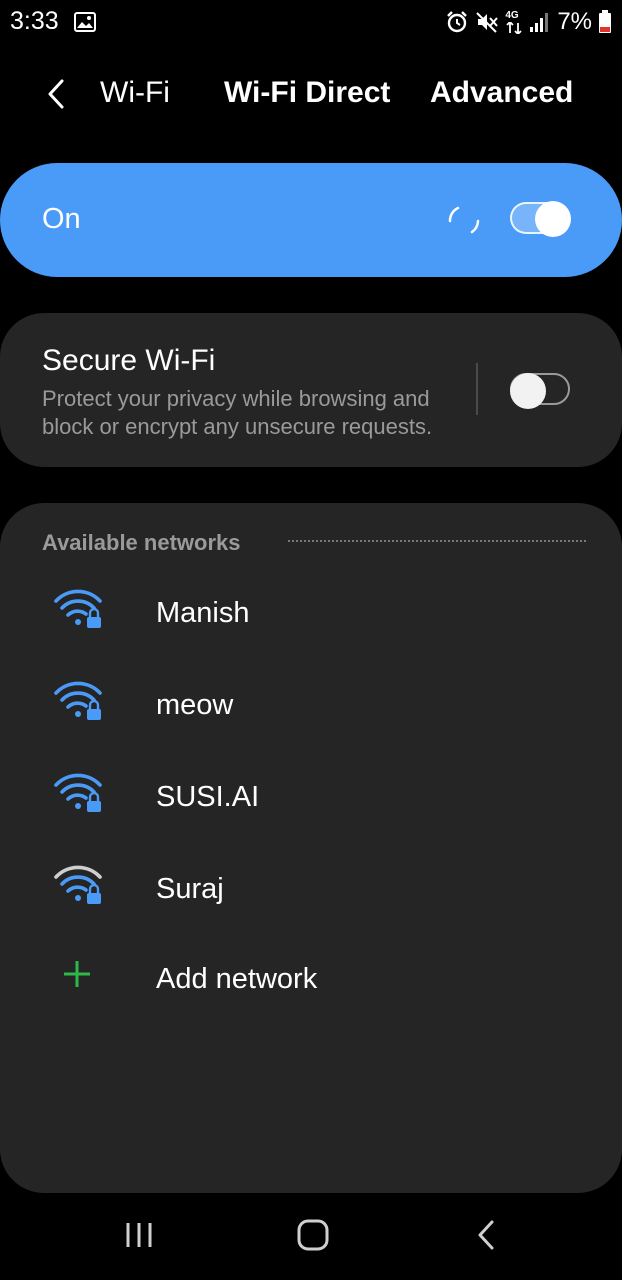 This screenshot has height=1280, width=622. What do you see at coordinates (437, 541) in the screenshot?
I see `dotted-divider` at bounding box center [437, 541].